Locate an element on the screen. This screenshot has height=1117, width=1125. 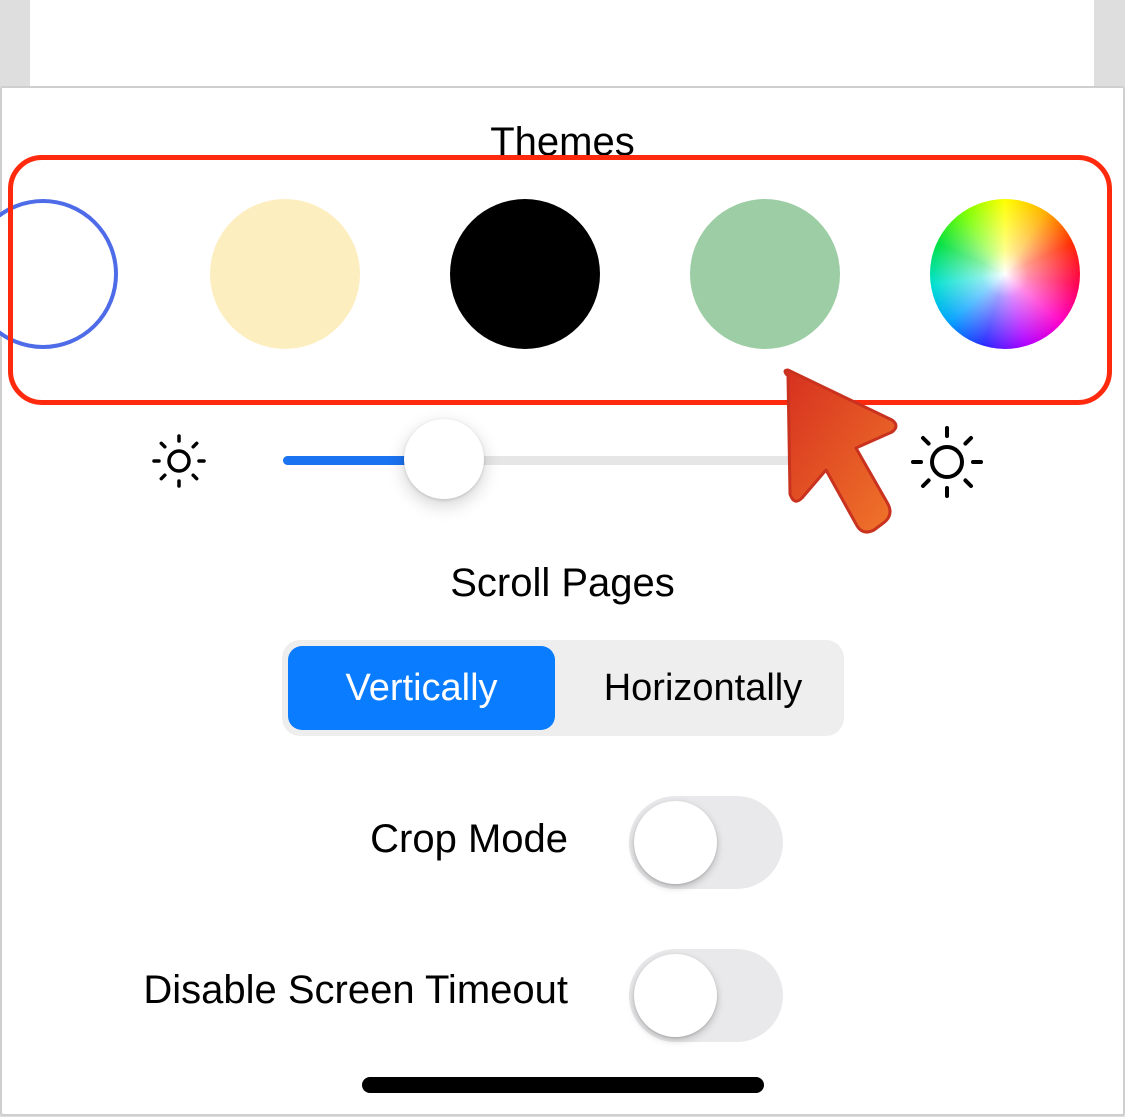
sun-small-icon is located at coordinates (179, 461).